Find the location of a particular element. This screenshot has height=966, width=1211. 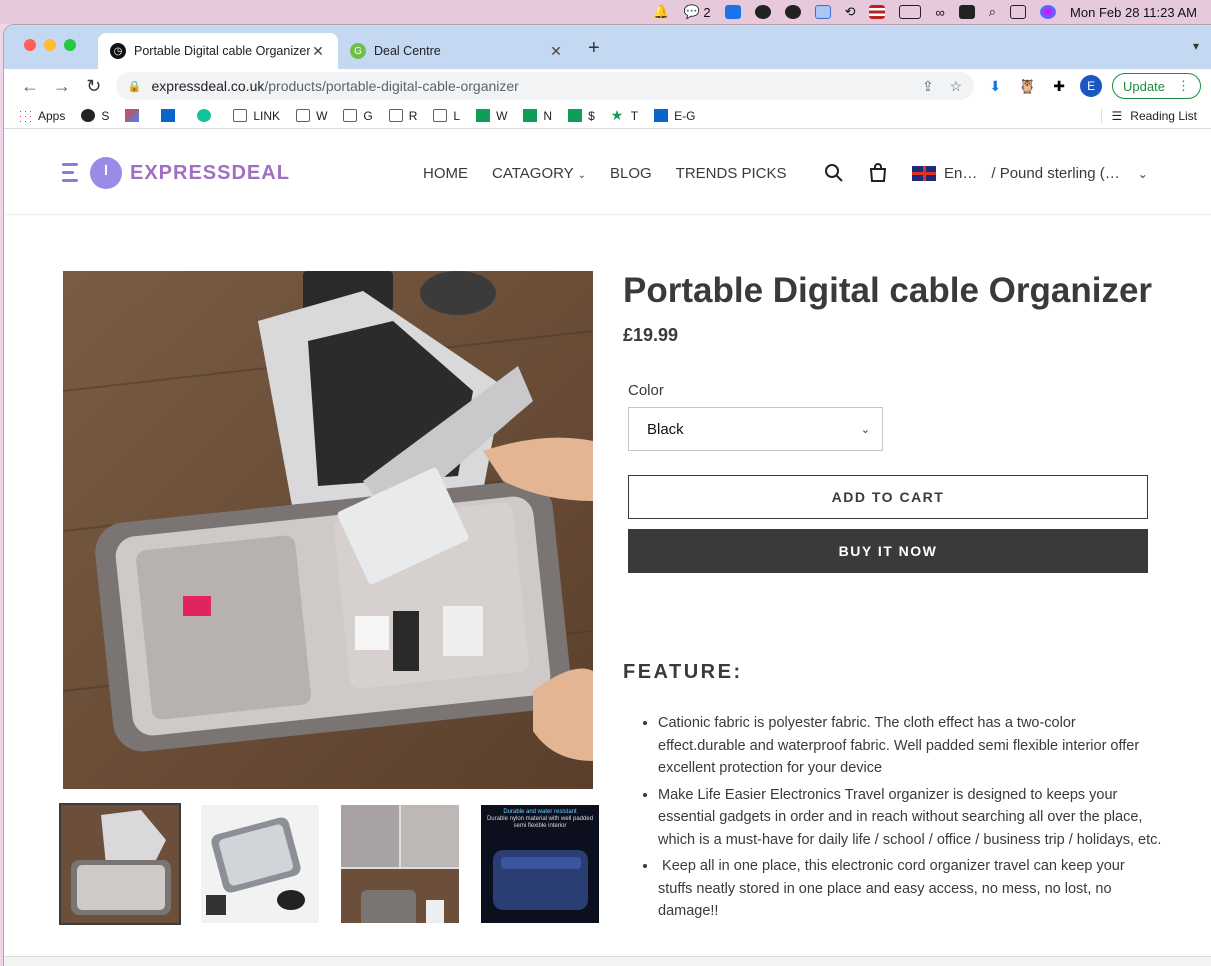

tab-title: Deal Centre is located at coordinates (407, 51).